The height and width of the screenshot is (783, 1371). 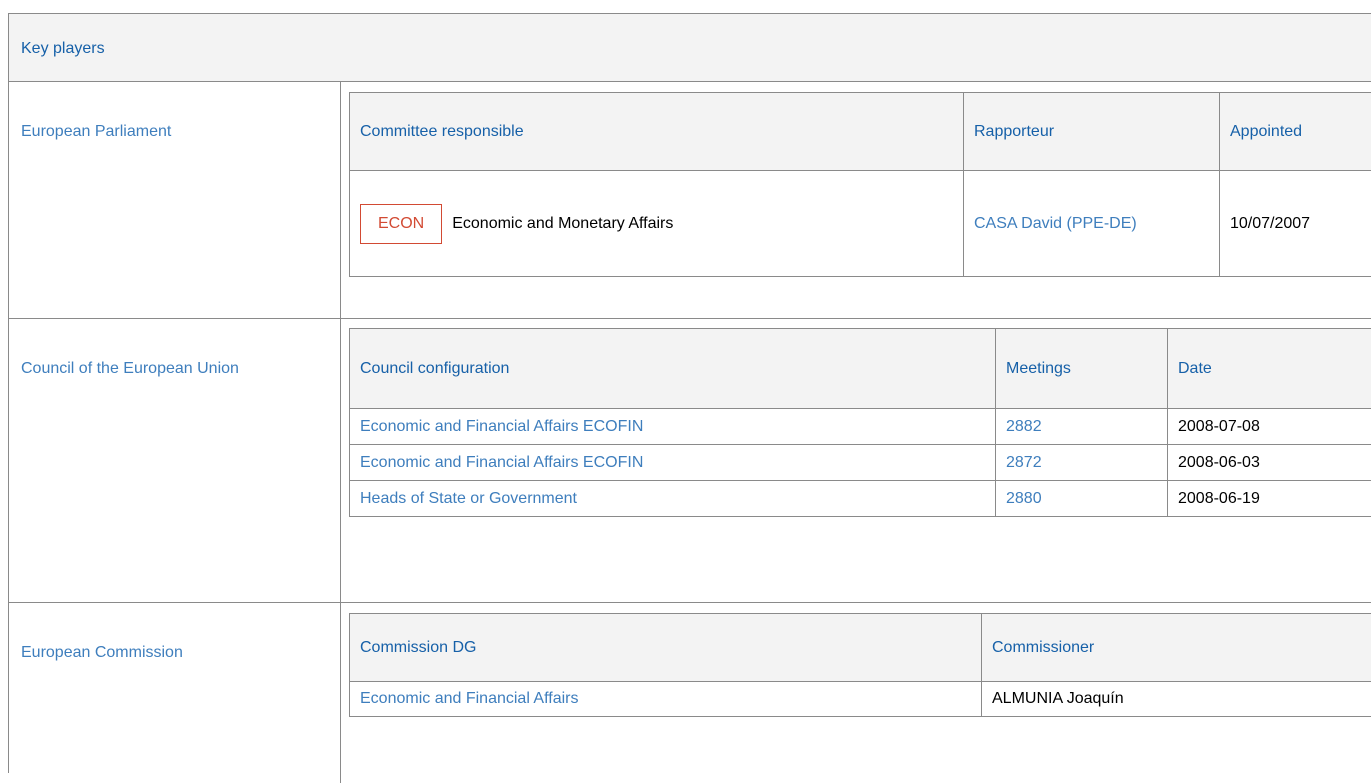 I want to click on council-configuration-link: Heads of State or Government, so click(x=468, y=498).